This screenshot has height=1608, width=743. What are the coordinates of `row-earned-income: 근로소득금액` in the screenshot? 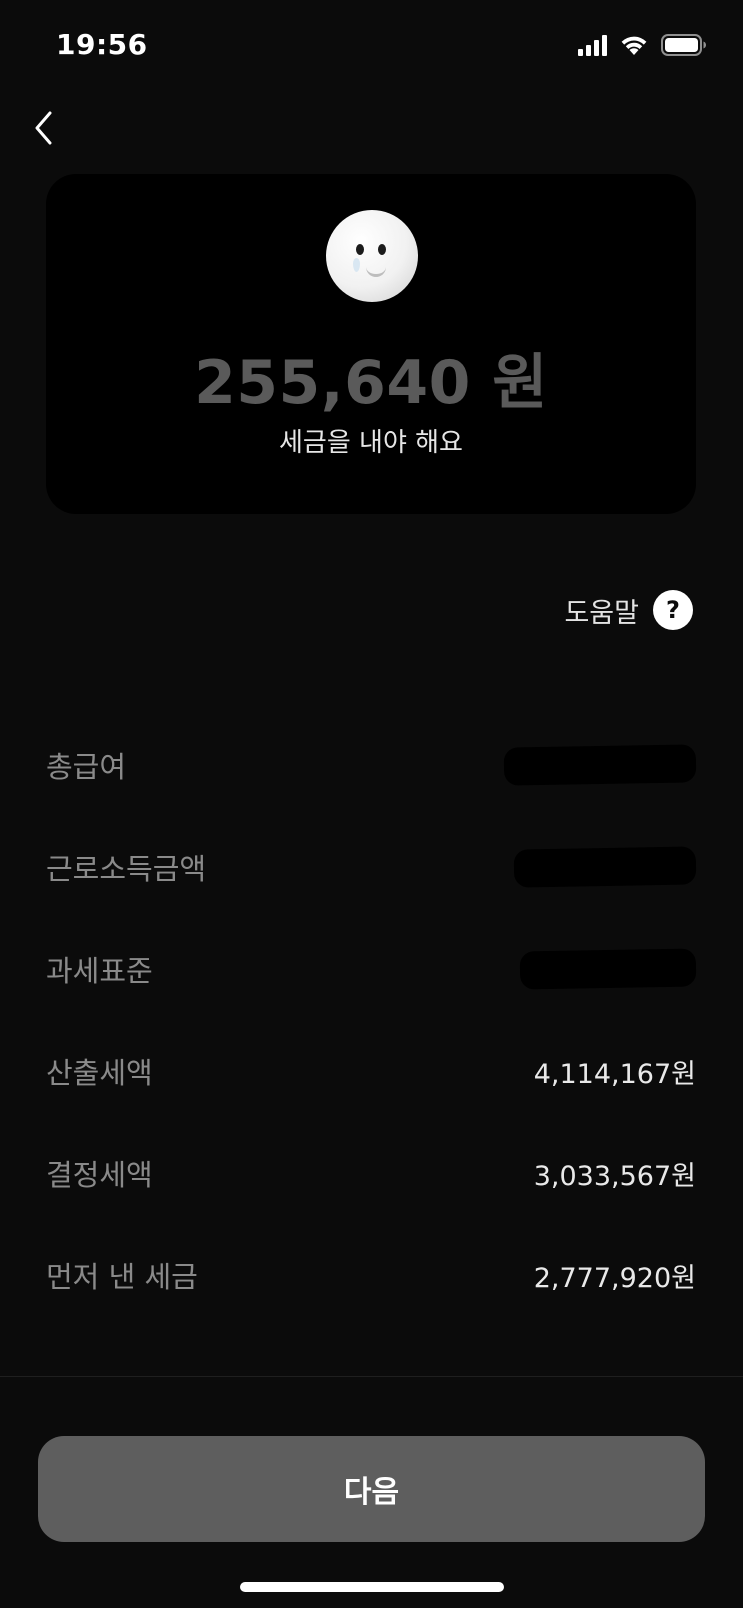 It's located at (371, 867).